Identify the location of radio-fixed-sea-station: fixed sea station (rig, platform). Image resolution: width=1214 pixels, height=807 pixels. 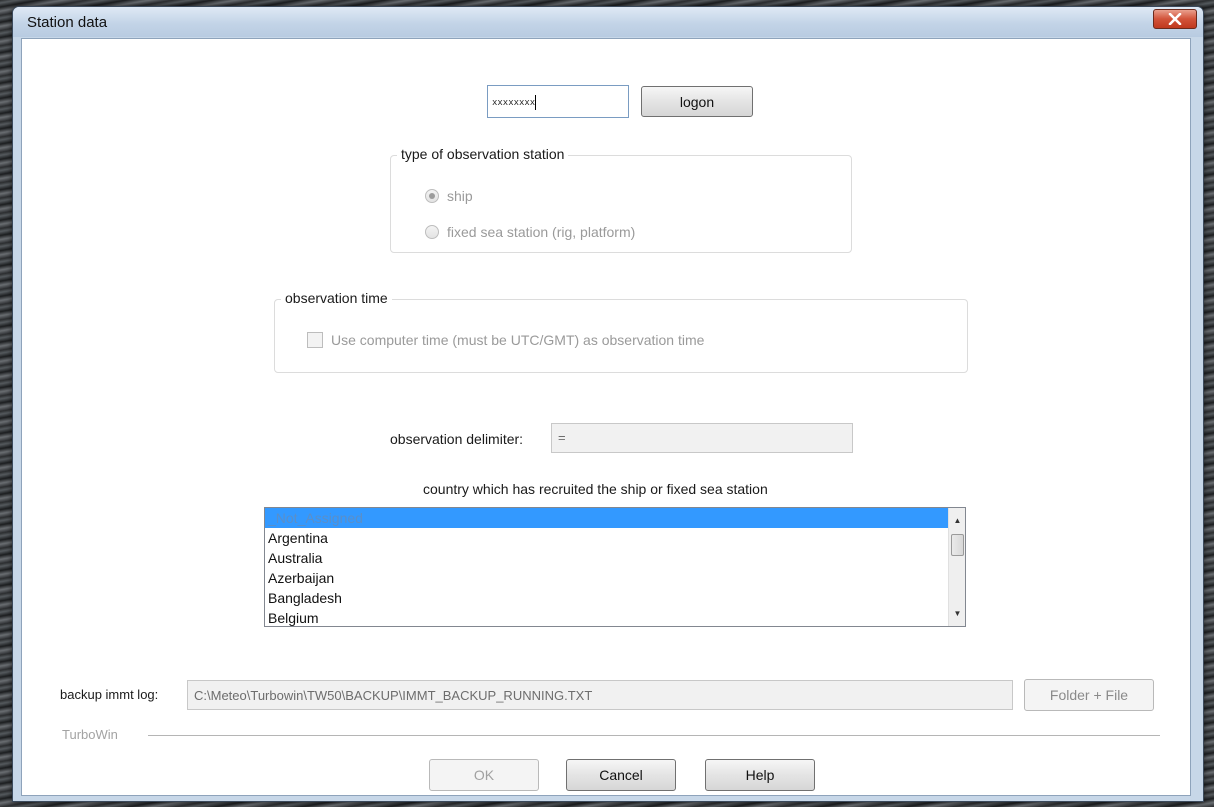
(530, 232).